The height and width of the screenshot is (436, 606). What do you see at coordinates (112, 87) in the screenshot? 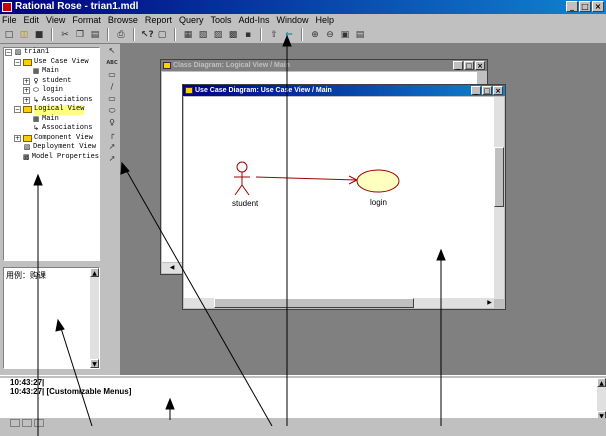
I see `anchor-tool: ∕` at bounding box center [112, 87].